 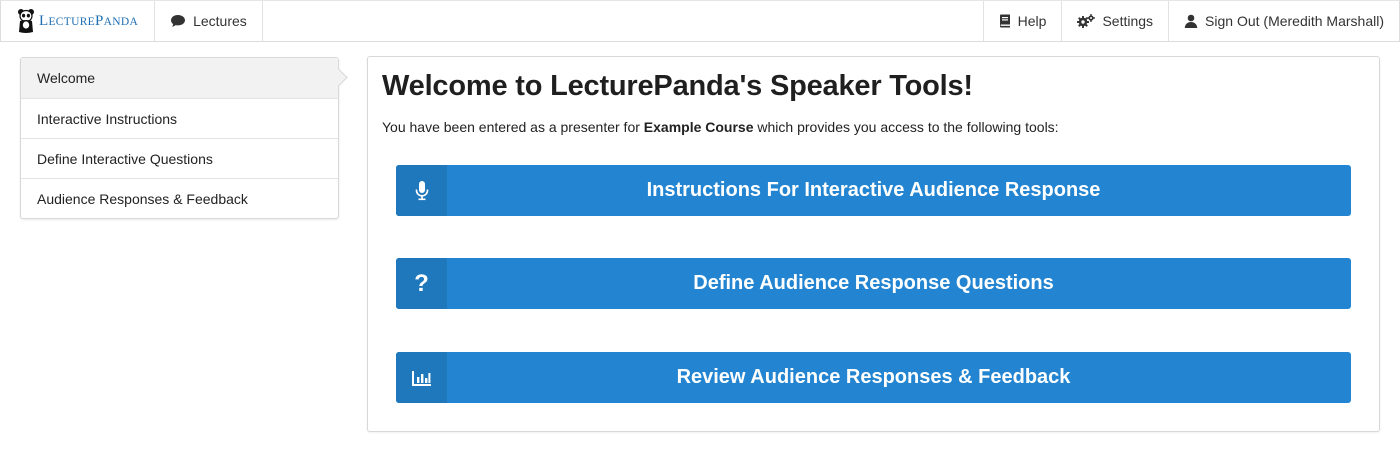 I want to click on user-icon, so click(x=1191, y=21).